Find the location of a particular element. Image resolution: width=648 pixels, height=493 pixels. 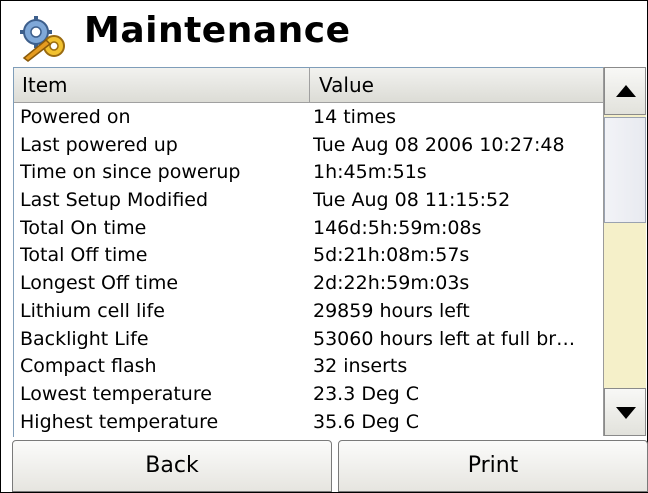

column-header-value: Value is located at coordinates (457, 85).